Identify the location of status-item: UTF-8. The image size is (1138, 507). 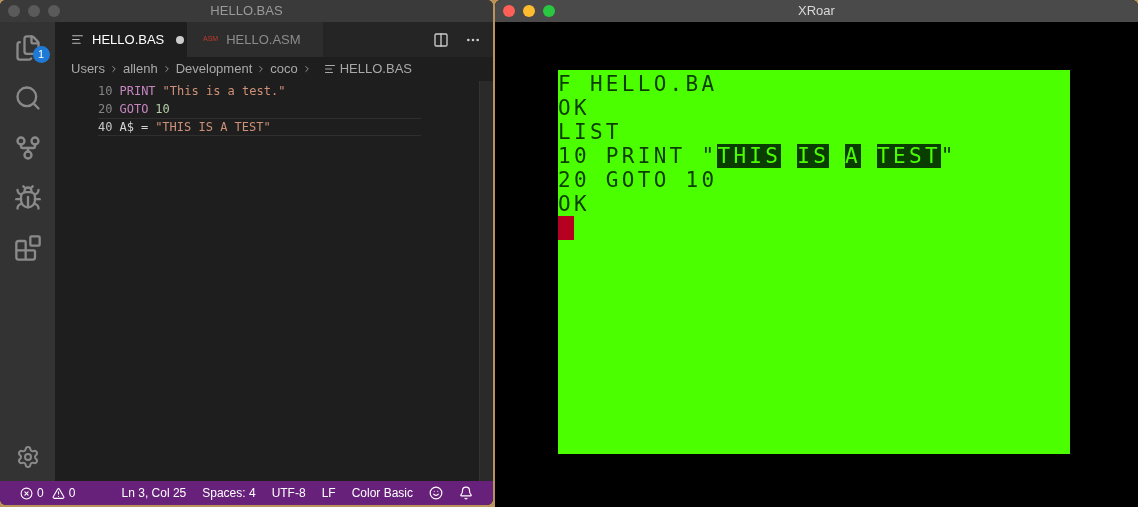
(288, 493).